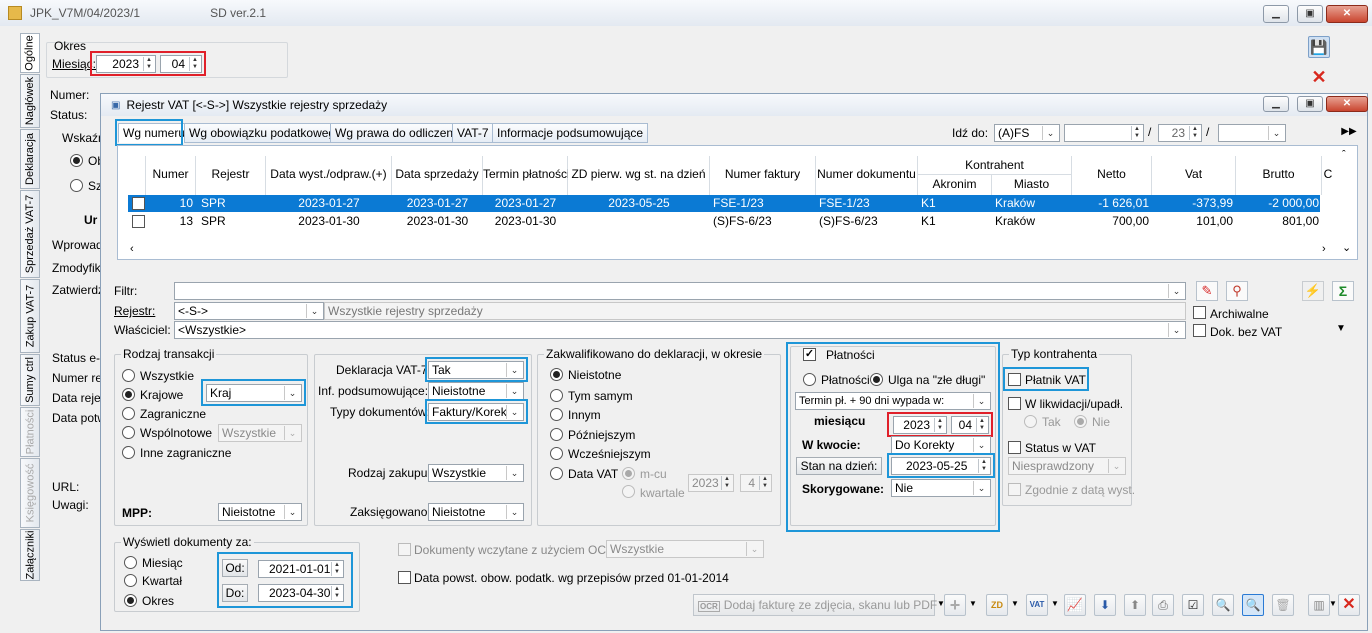  Describe the element at coordinates (711, 483) in the screenshot. I see `zakw-year: 2023 ▲ ▼` at that location.